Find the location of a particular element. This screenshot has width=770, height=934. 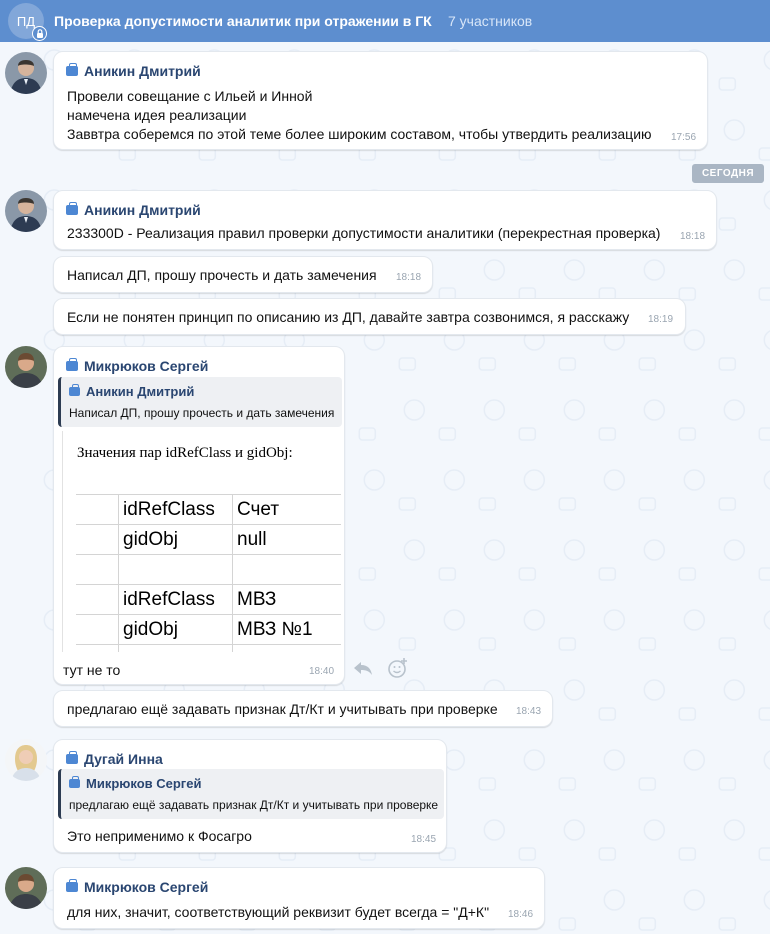

lock-icon is located at coordinates (39, 33).